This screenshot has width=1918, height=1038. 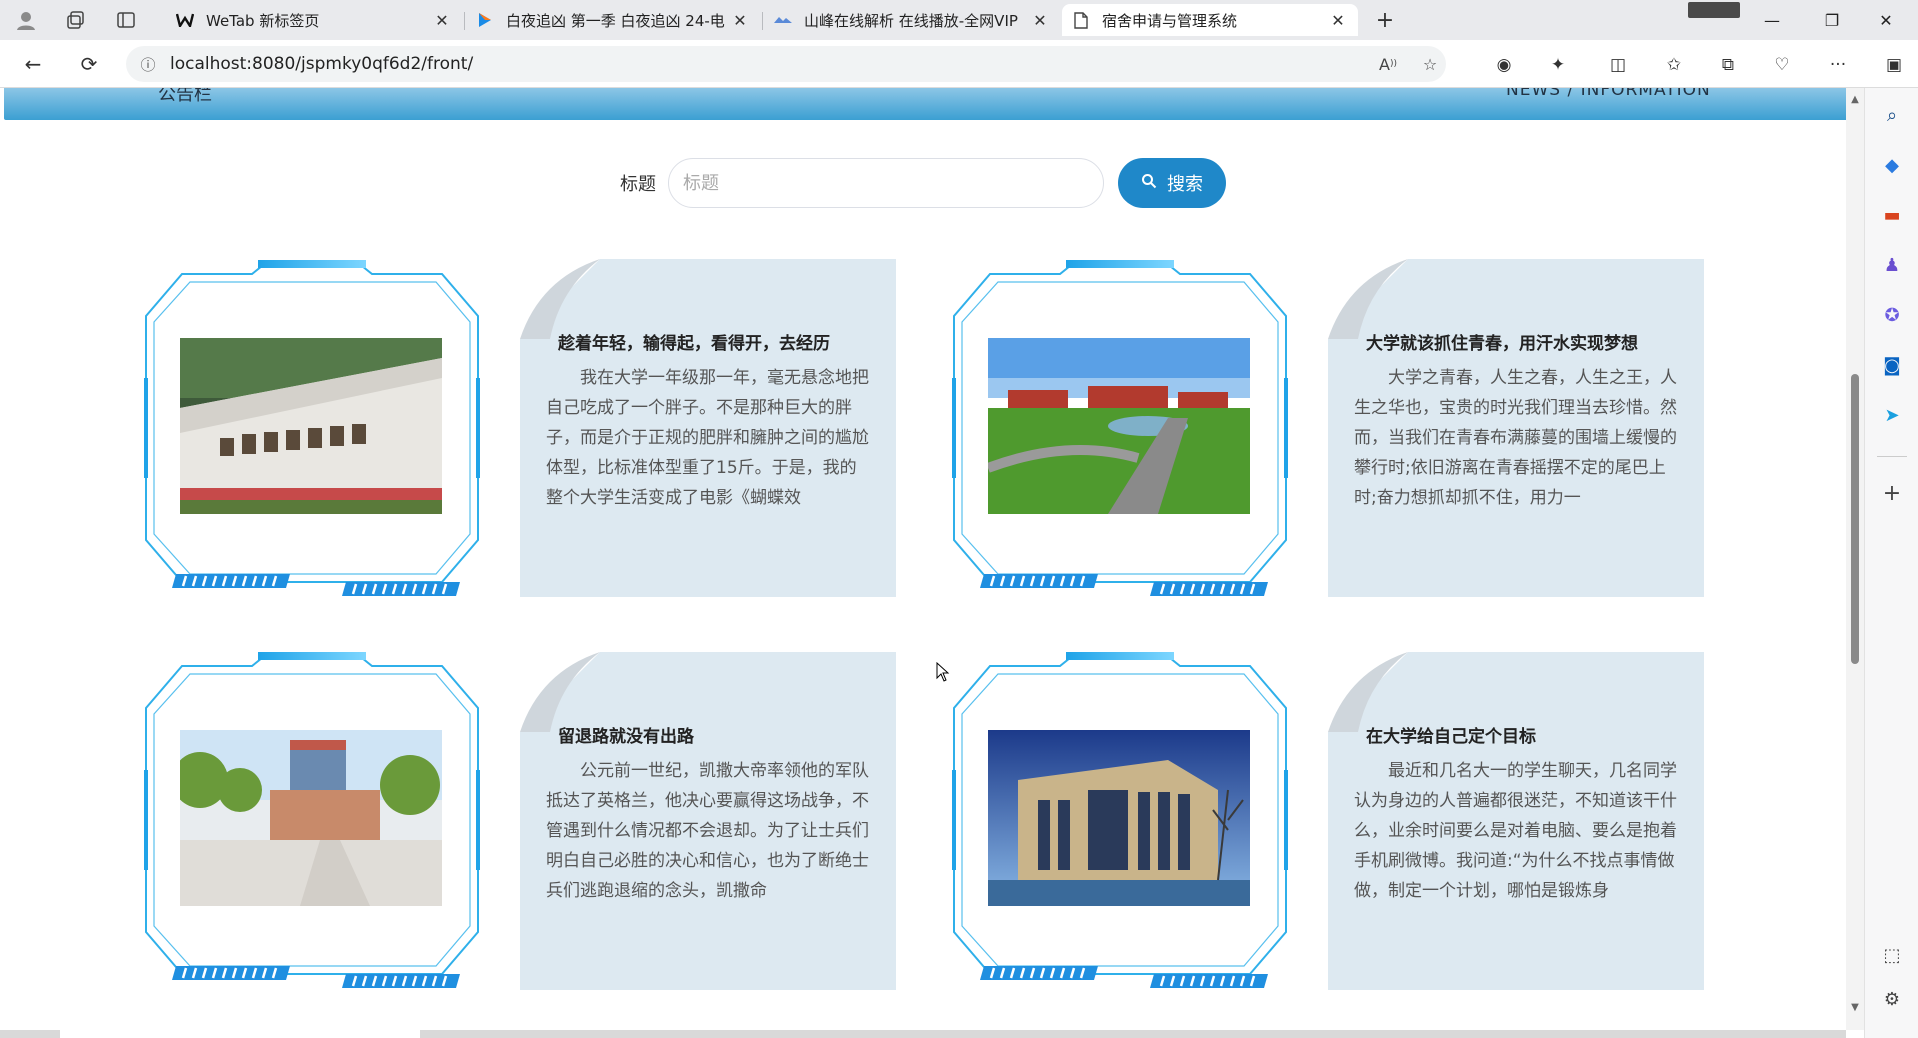 I want to click on campus-gate-photo, so click(x=311, y=426).